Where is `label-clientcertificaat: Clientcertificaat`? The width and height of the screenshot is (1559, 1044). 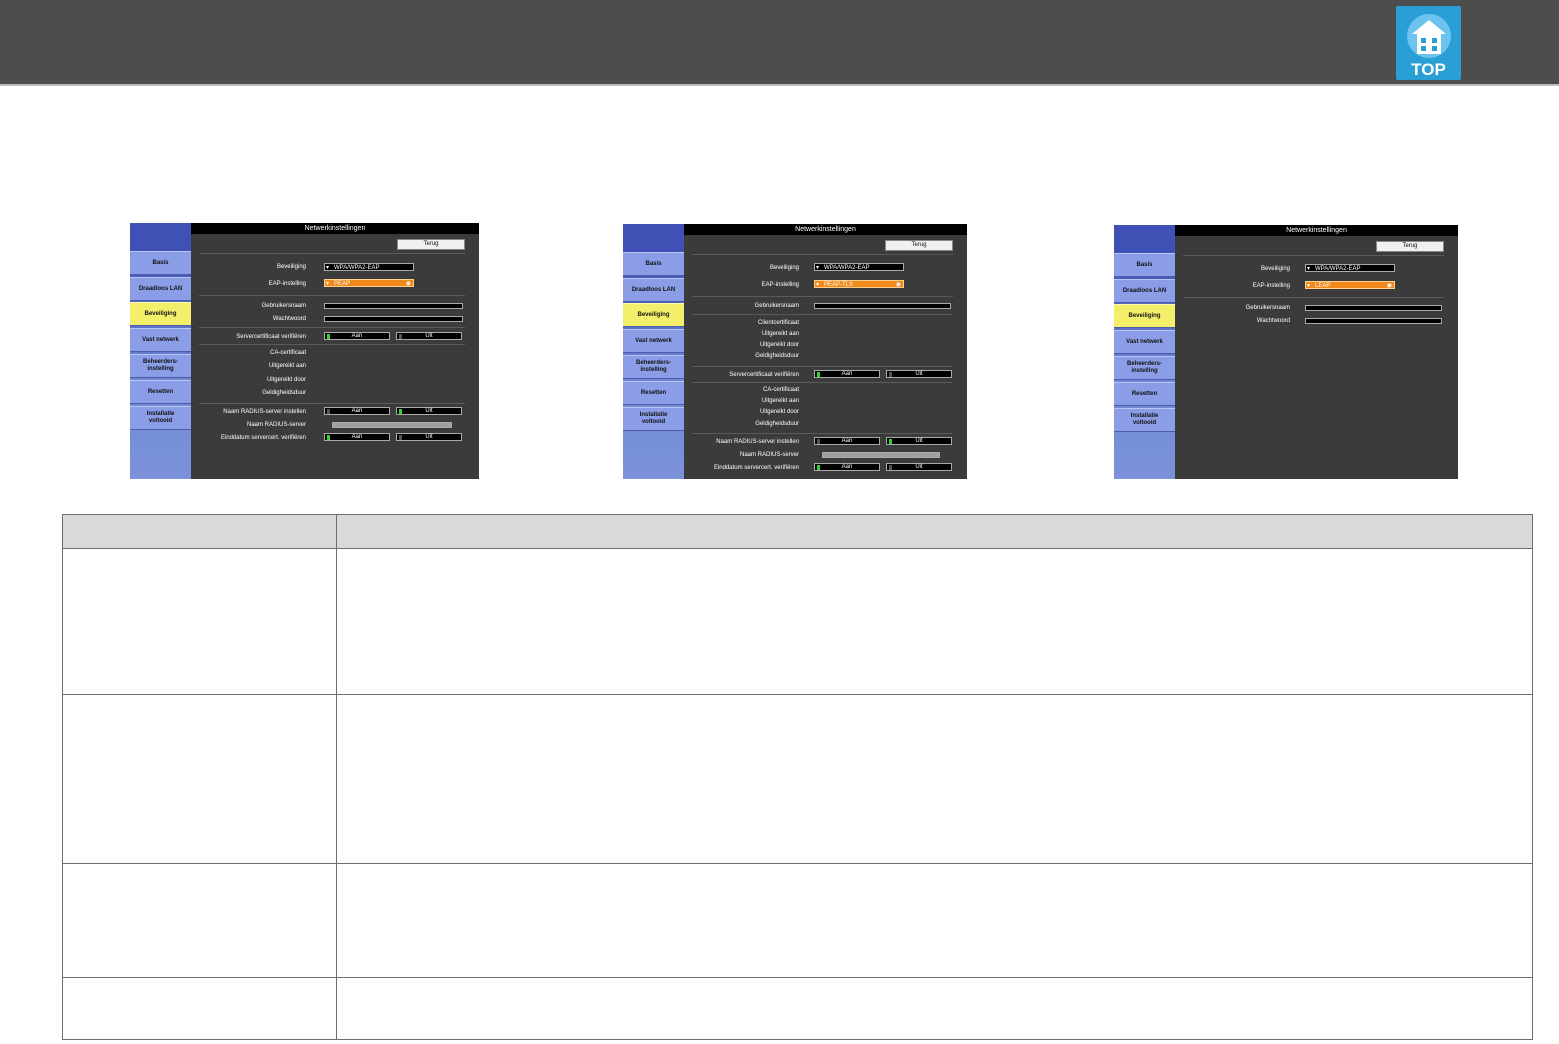 label-clientcertificaat: Clientcertificaat is located at coordinates (778, 323).